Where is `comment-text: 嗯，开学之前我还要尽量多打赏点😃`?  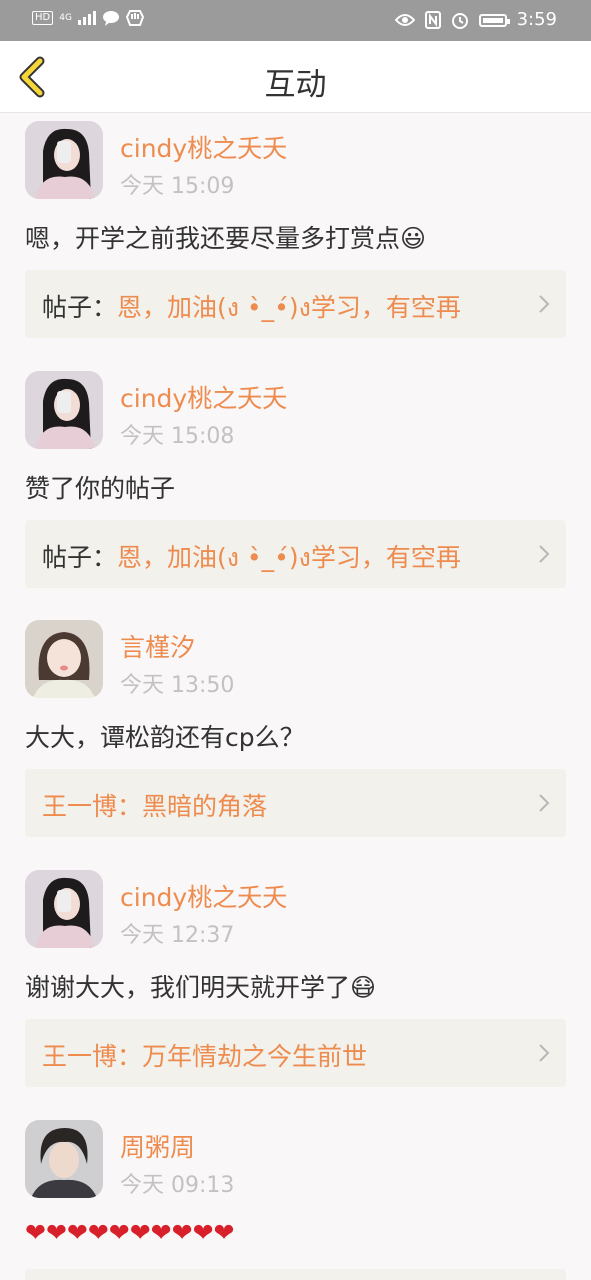 comment-text: 嗯，开学之前我还要尽量多打赏点😃 is located at coordinates (226, 238).